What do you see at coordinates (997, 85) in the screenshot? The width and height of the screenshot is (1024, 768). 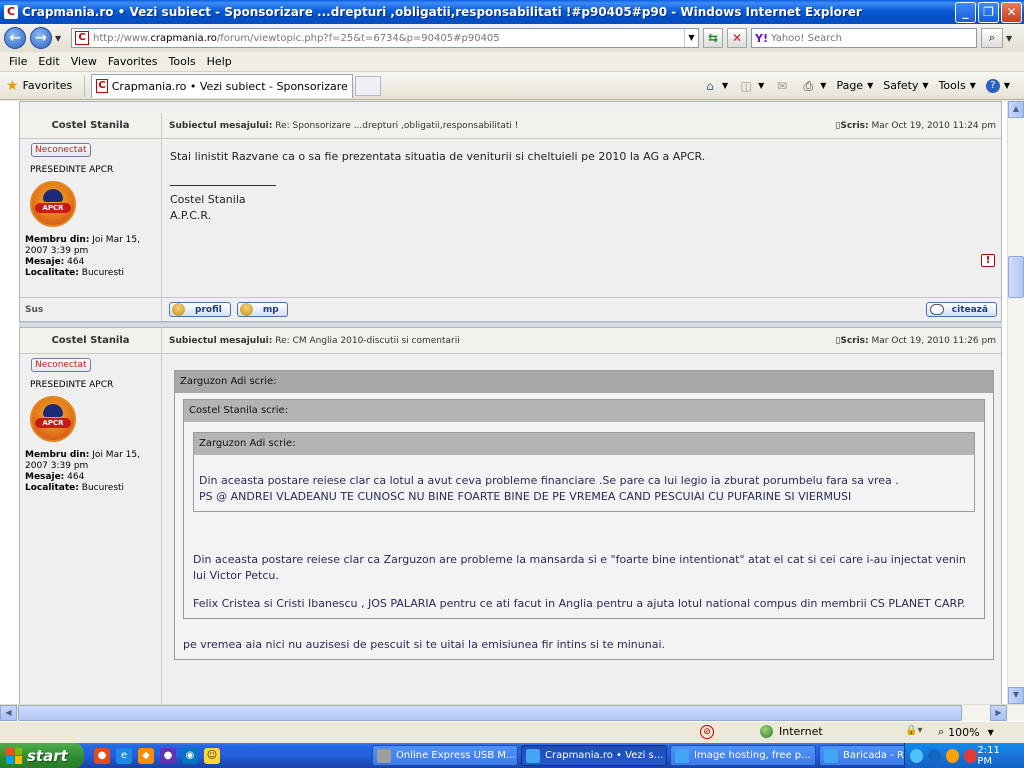 I see `help-menu: ? ▼` at bounding box center [997, 85].